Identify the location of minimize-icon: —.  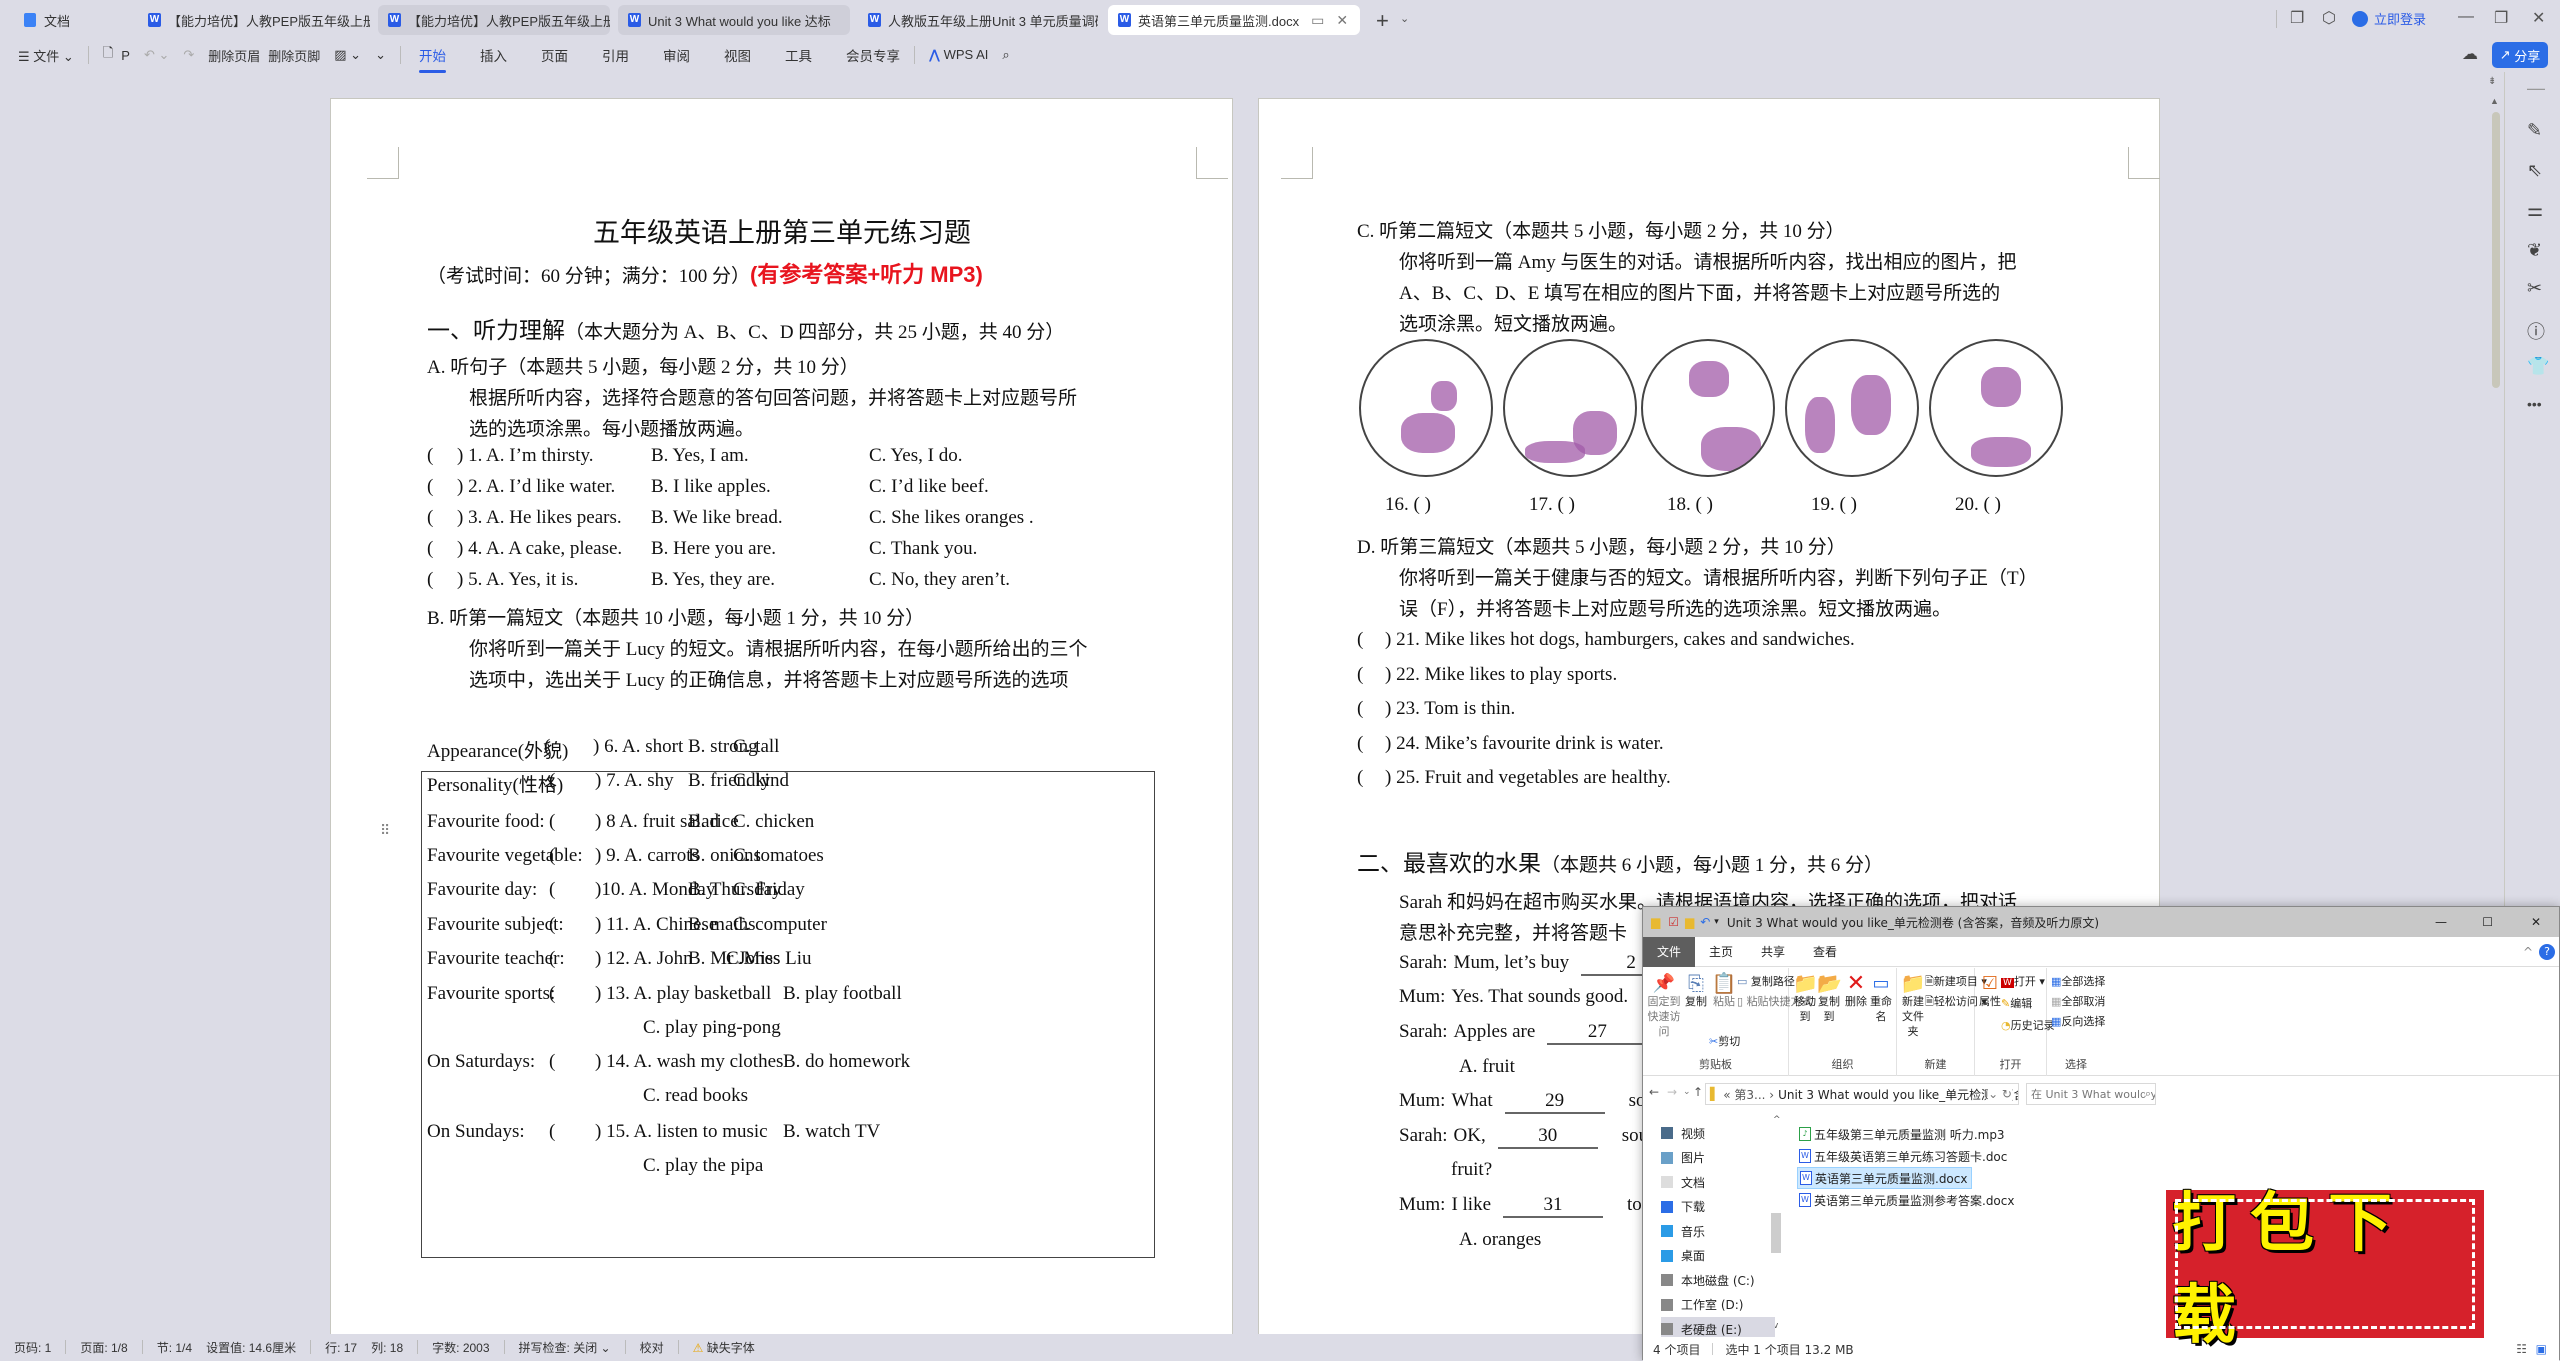
(2466, 17).